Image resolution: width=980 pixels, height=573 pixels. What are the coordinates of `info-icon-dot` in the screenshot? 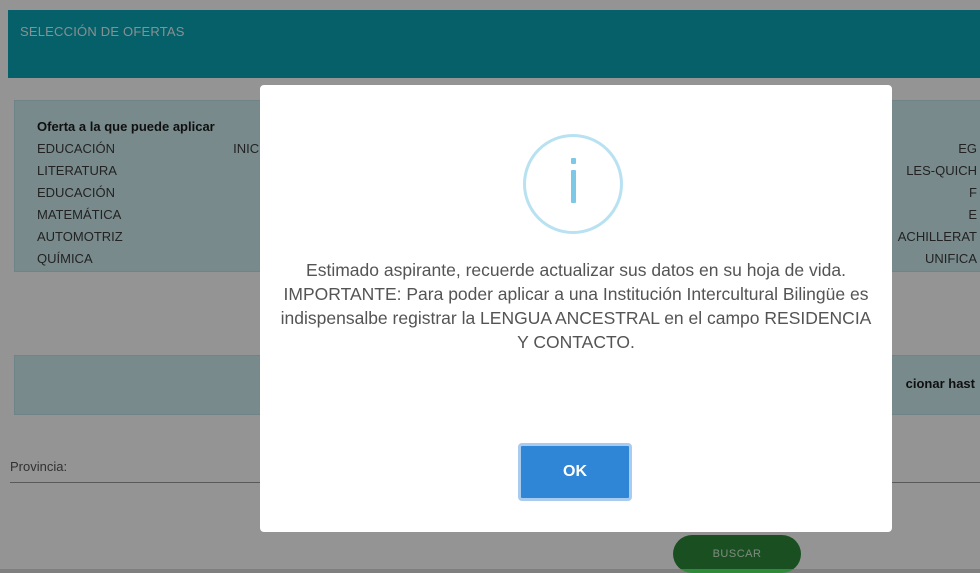 It's located at (573, 161).